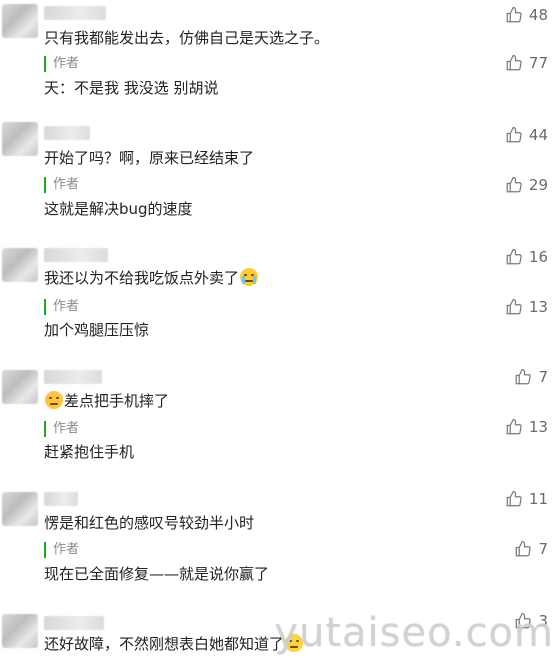 This screenshot has width=560, height=658. I want to click on watermark: yutaiseo.com, so click(414, 633).